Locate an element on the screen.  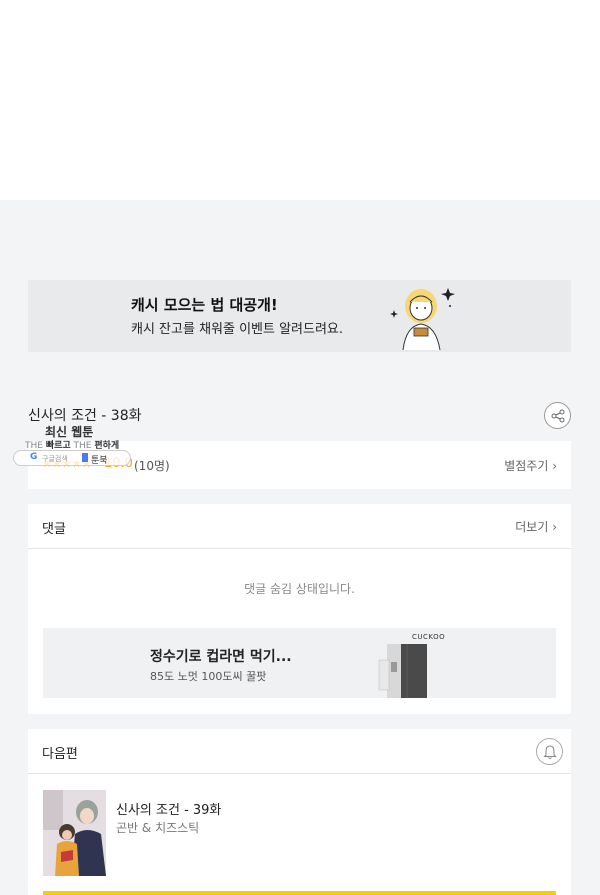
banner-subtitle: 캐시 잔고를 채워줄 이벤트 알려드려요. is located at coordinates (237, 329).